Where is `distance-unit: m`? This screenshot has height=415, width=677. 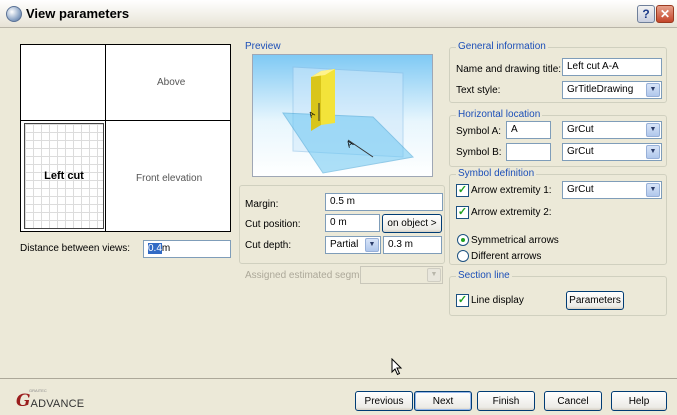
distance-unit: m is located at coordinates (166, 248).